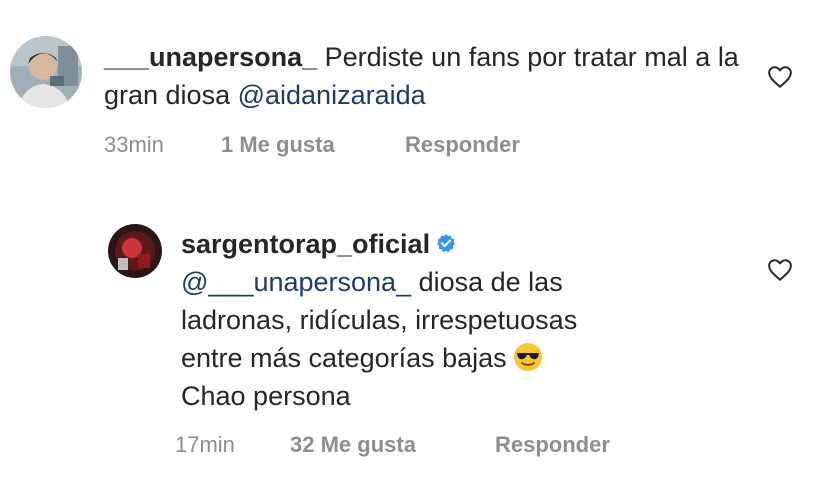 The width and height of the screenshot is (822, 503). What do you see at coordinates (461, 244) in the screenshot?
I see `reply-username-row: sargentorap_oficial` at bounding box center [461, 244].